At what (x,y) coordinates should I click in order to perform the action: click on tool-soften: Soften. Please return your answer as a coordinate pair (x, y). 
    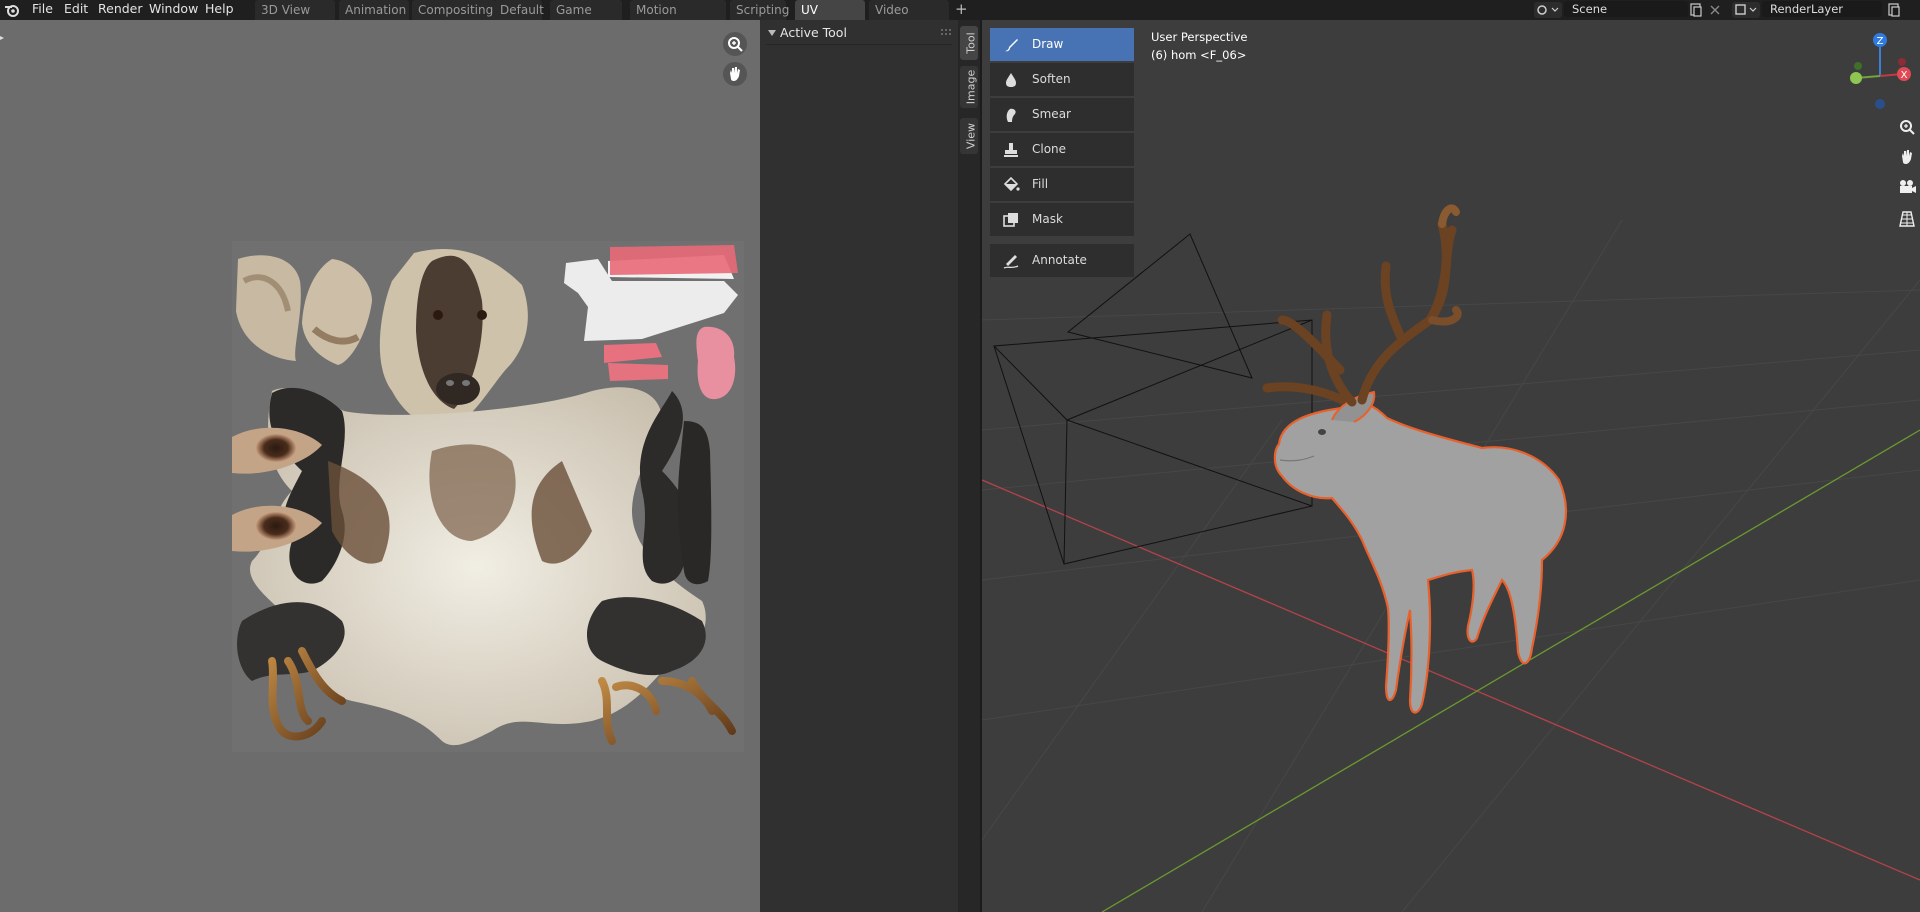
    Looking at the image, I should click on (1062, 79).